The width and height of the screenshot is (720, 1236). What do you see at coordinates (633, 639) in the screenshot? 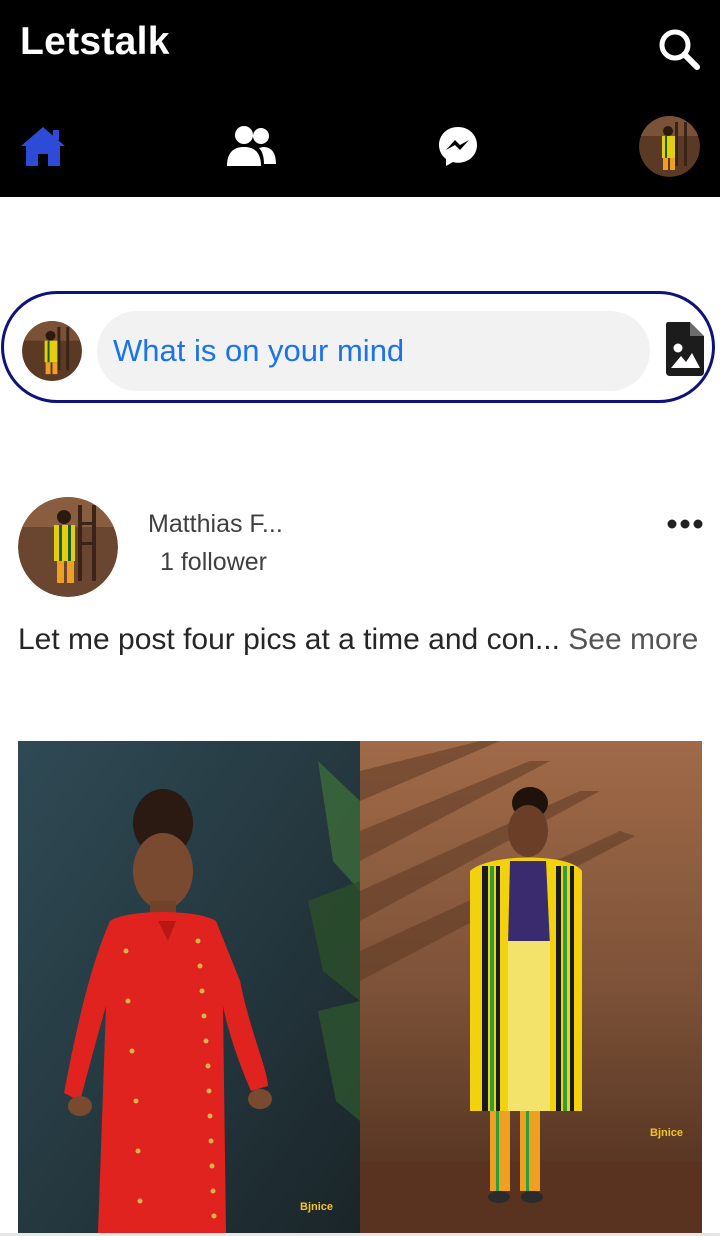
I see `see-more-link: See more` at bounding box center [633, 639].